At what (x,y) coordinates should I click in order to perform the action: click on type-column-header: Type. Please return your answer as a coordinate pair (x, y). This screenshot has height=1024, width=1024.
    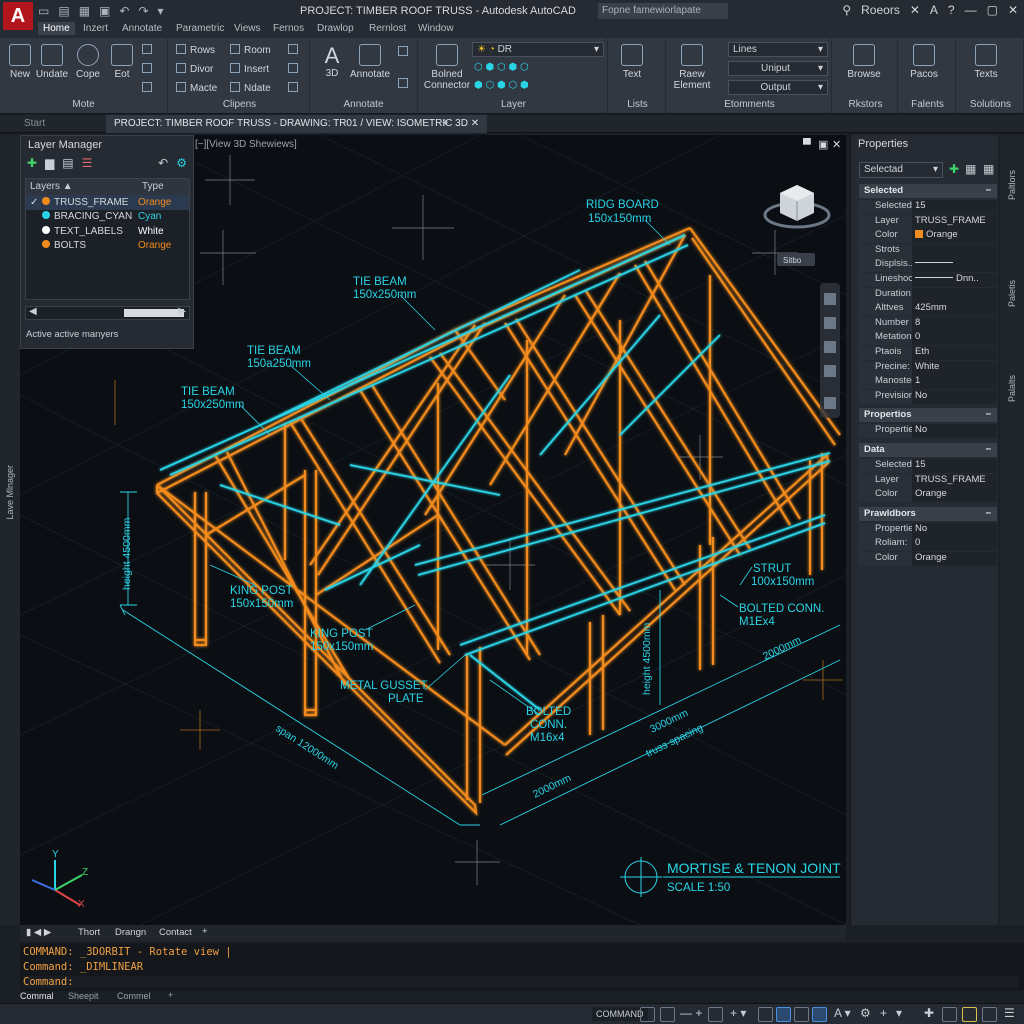
    Looking at the image, I should click on (153, 187).